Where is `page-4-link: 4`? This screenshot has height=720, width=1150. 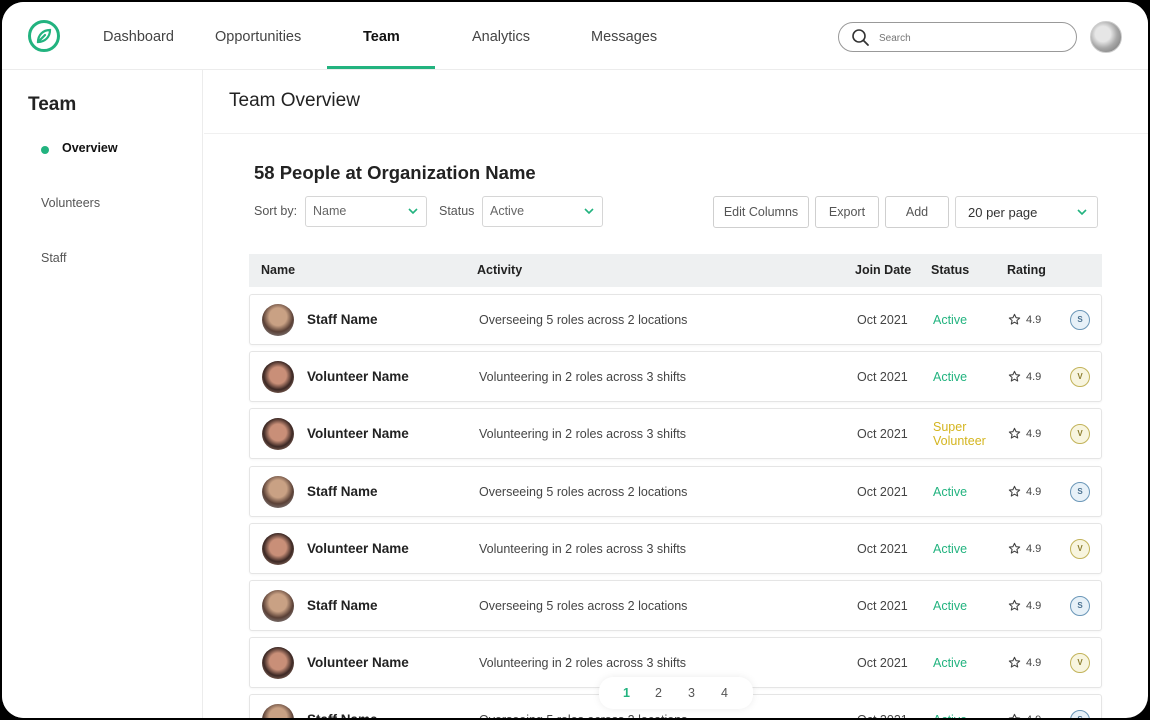
page-4-link: 4 is located at coordinates (724, 693).